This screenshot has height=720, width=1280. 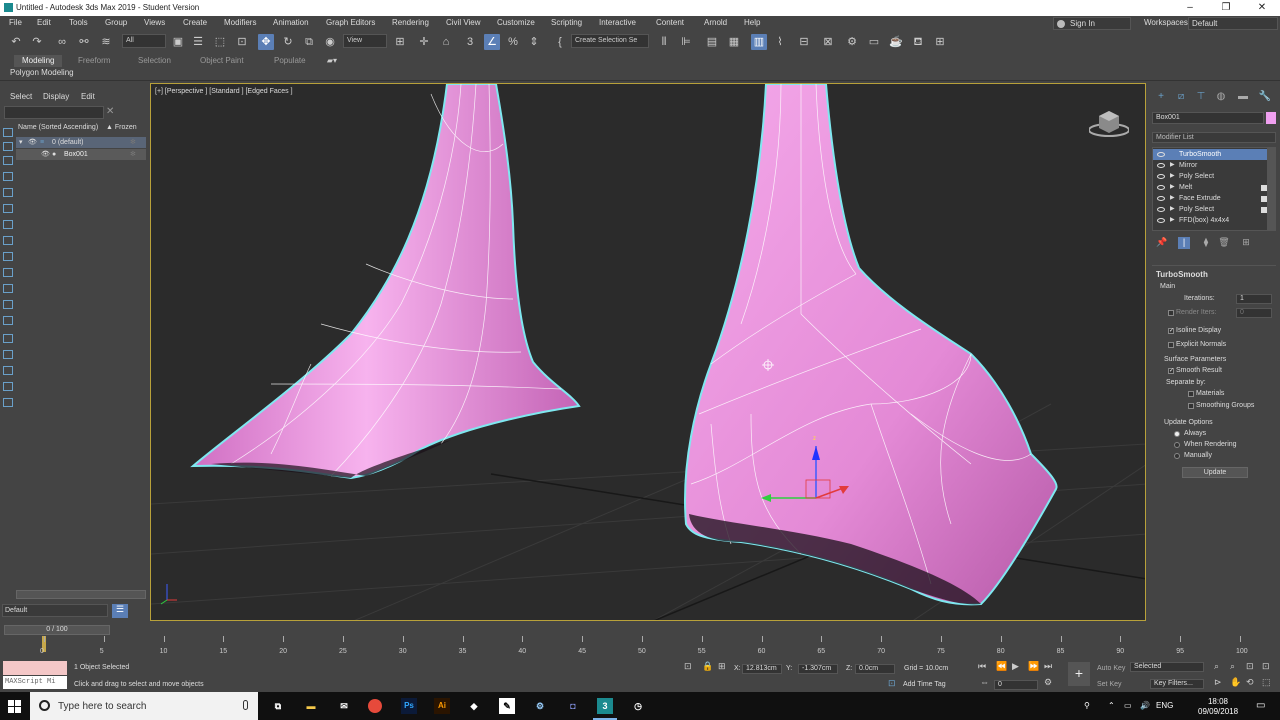 What do you see at coordinates (1221, 98) in the screenshot?
I see `motion-tab-icon: ◍` at bounding box center [1221, 98].